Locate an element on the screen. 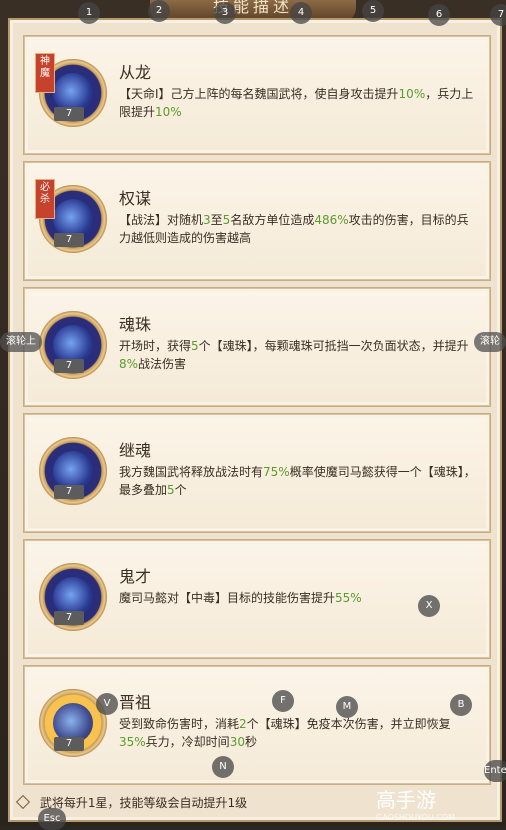  key-hint-b: B is located at coordinates (461, 705).